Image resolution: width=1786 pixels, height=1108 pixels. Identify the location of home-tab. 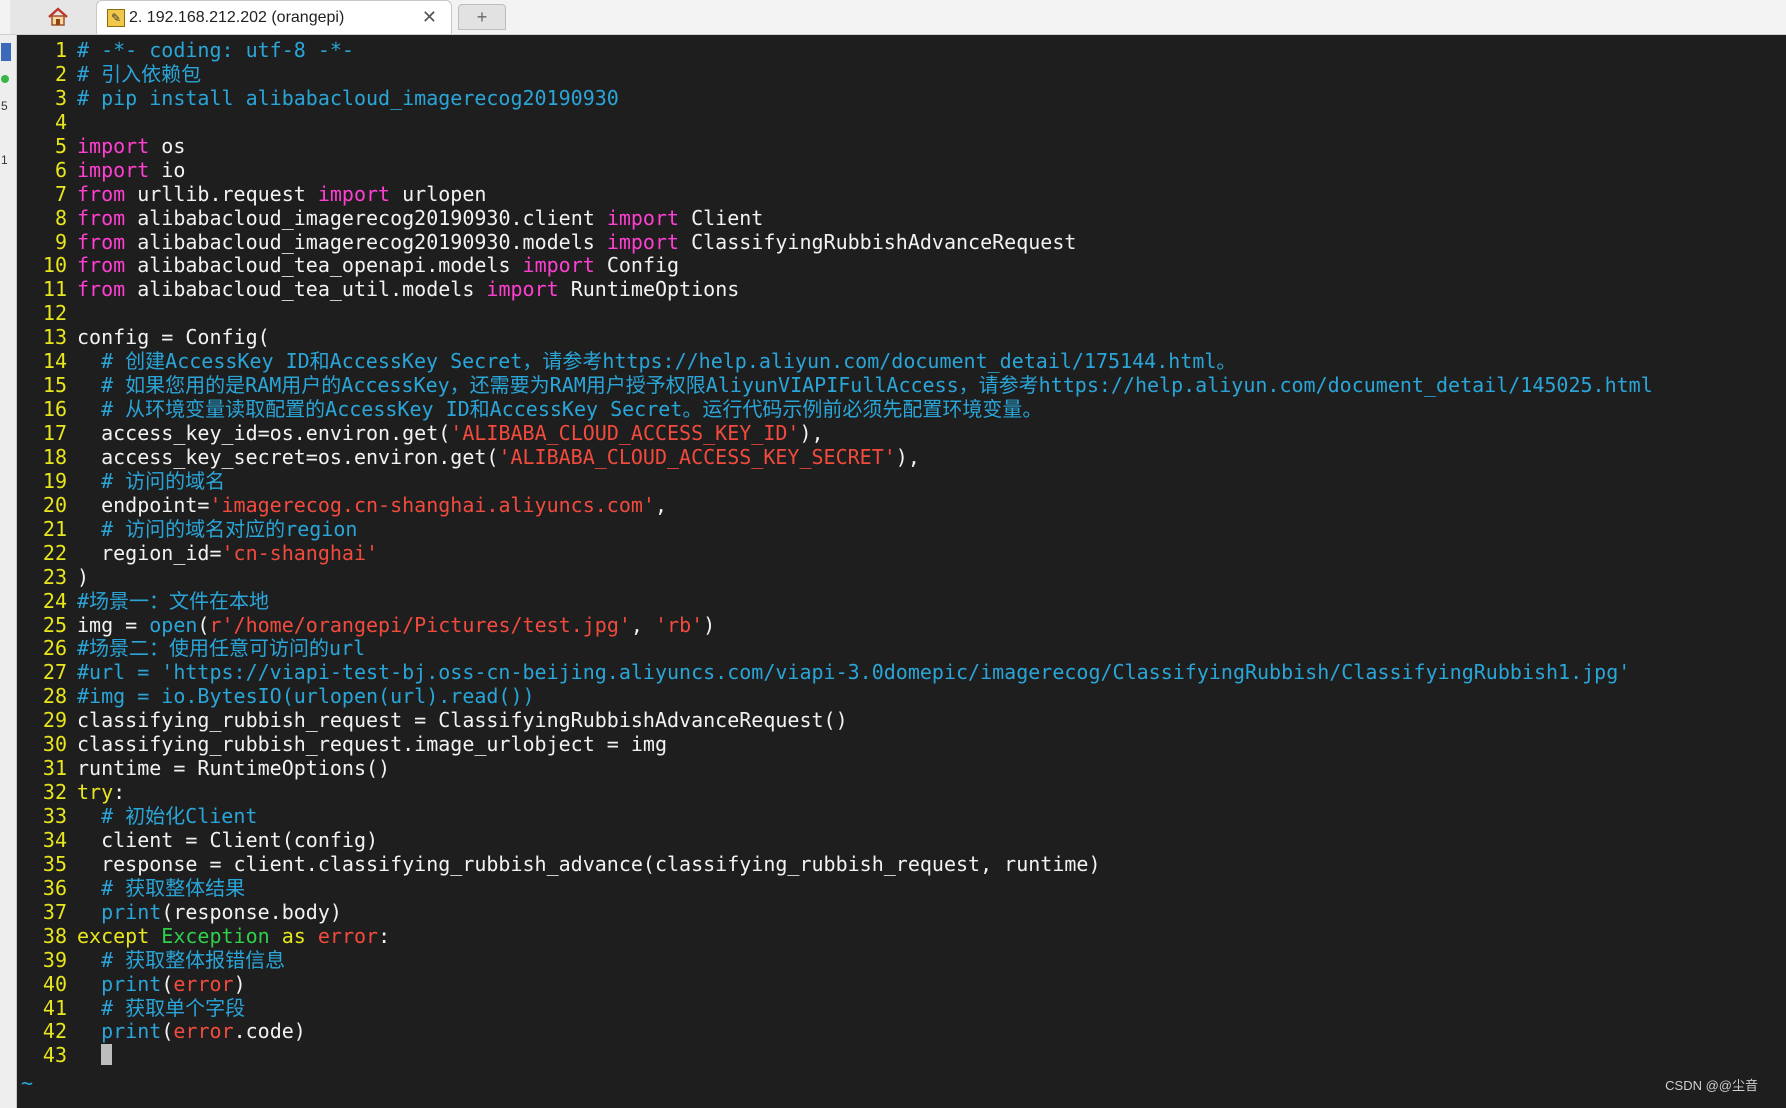
(58, 17).